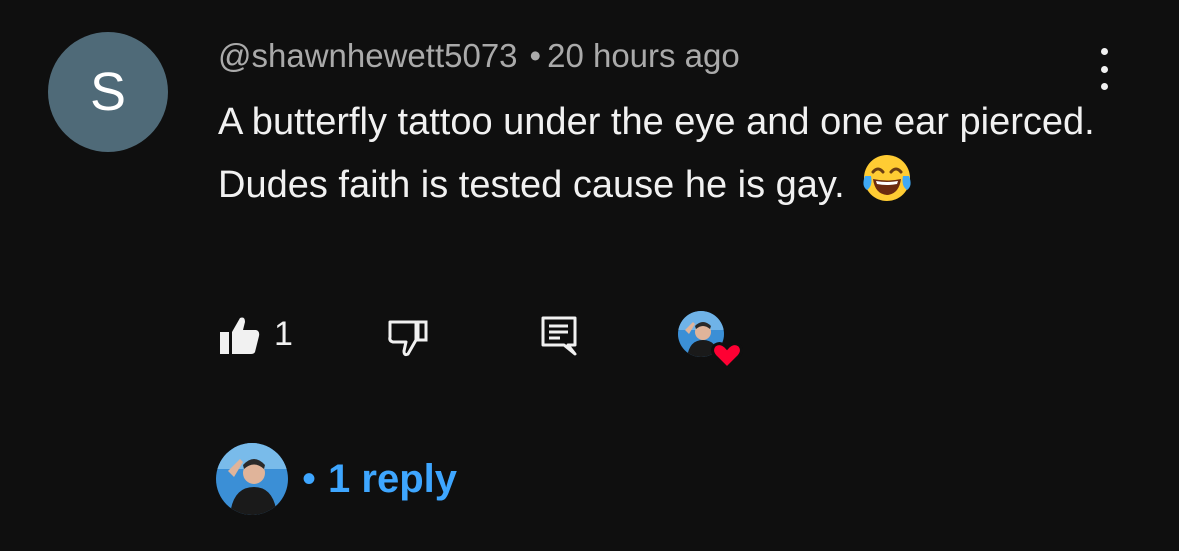  I want to click on thumbs-up-icon, so click(240, 335).